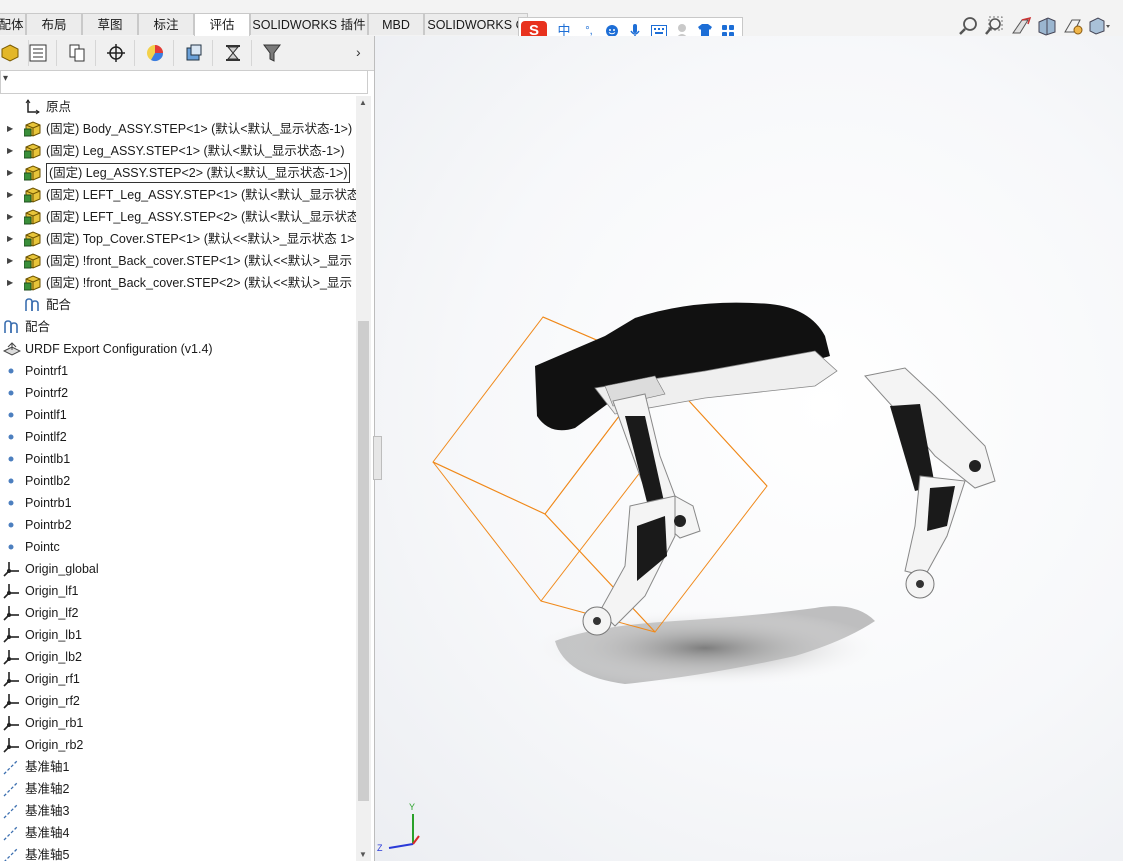 This screenshot has height=861, width=1123. What do you see at coordinates (178, 852) in the screenshot?
I see `tree-item: 基准轴5` at bounding box center [178, 852].